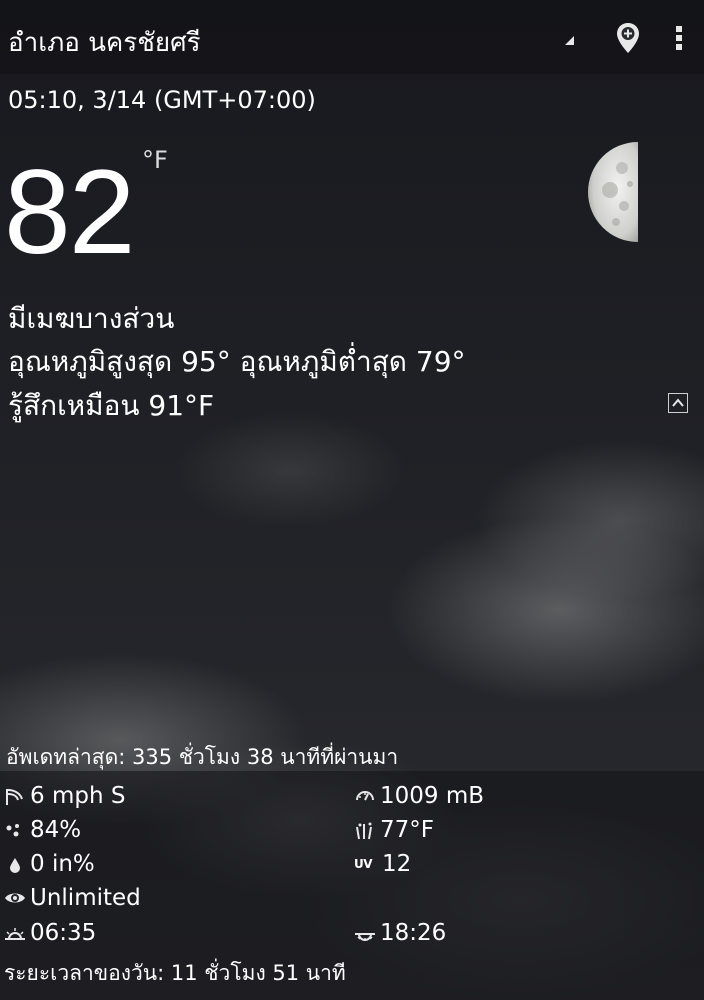 The height and width of the screenshot is (1000, 704). I want to click on precipitation-value: 0 in%, so click(62, 864).